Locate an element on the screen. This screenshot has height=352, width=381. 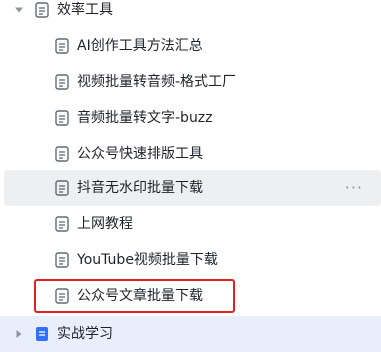
tree-item-label: AI创作工具方法汇总 is located at coordinates (140, 46).